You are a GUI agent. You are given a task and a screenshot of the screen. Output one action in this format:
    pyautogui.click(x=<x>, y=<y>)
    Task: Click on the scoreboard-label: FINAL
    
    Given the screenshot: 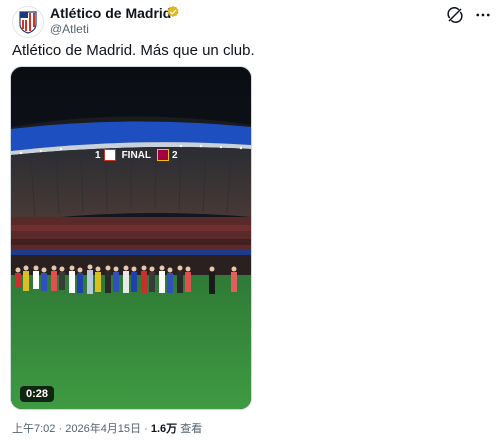 What is the action you would take?
    pyautogui.click(x=136, y=155)
    